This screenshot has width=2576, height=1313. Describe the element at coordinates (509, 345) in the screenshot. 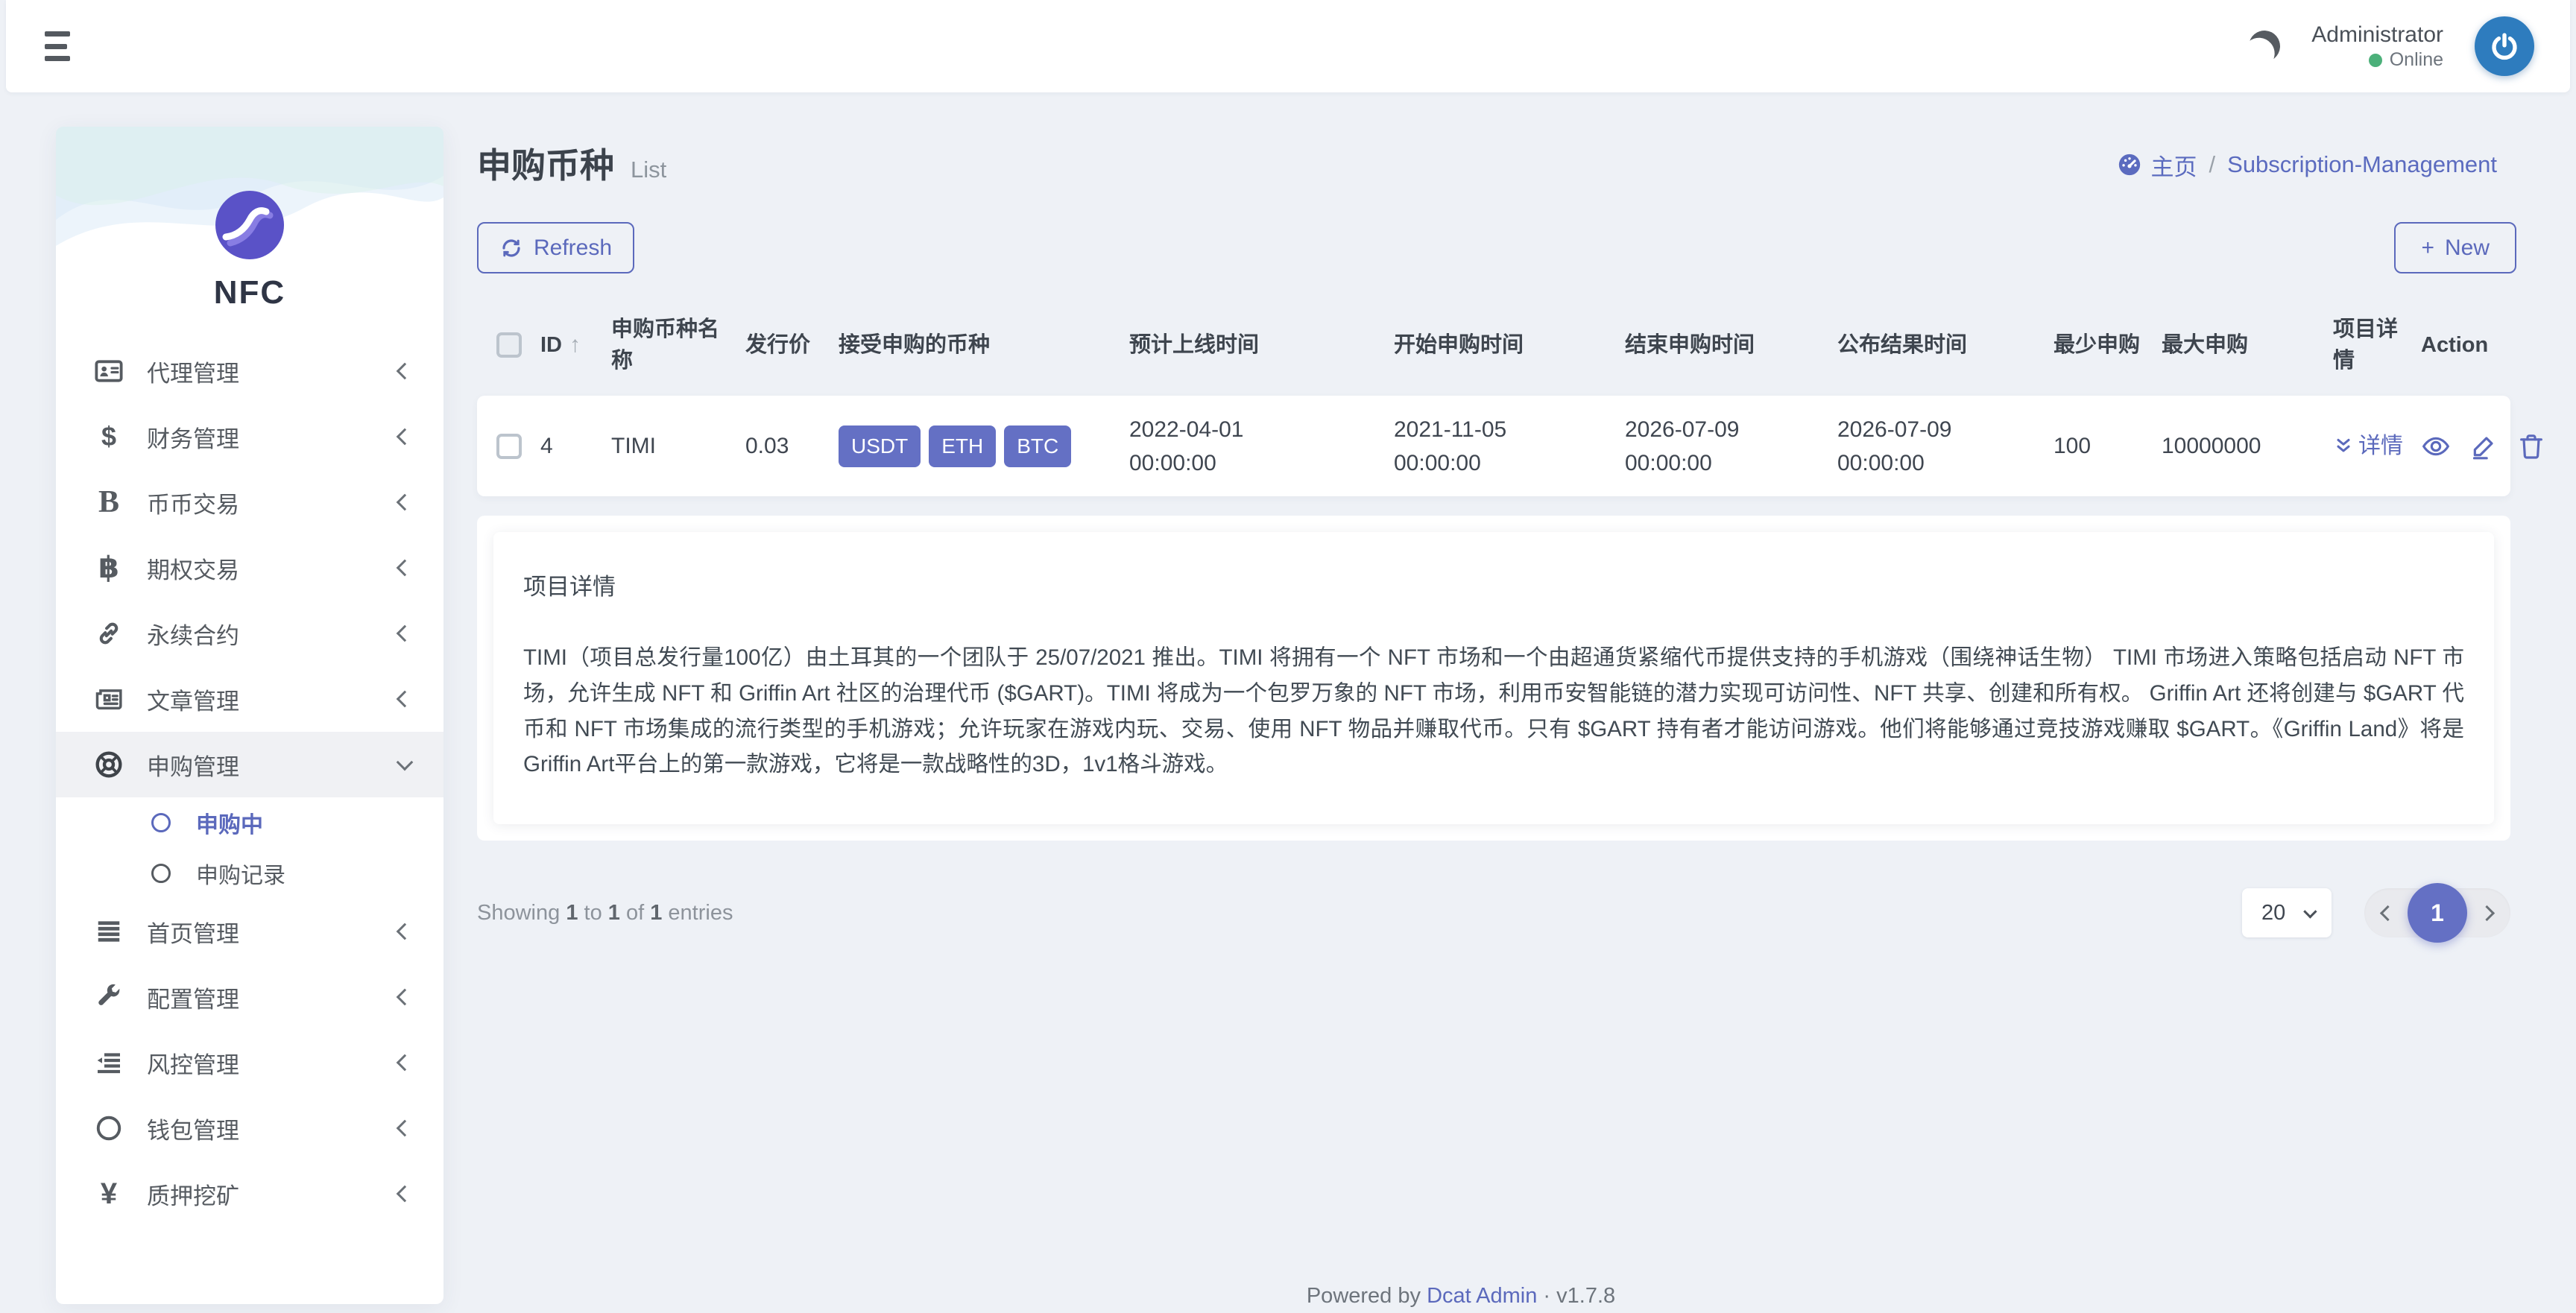

I see `select-all-checkbox` at that location.